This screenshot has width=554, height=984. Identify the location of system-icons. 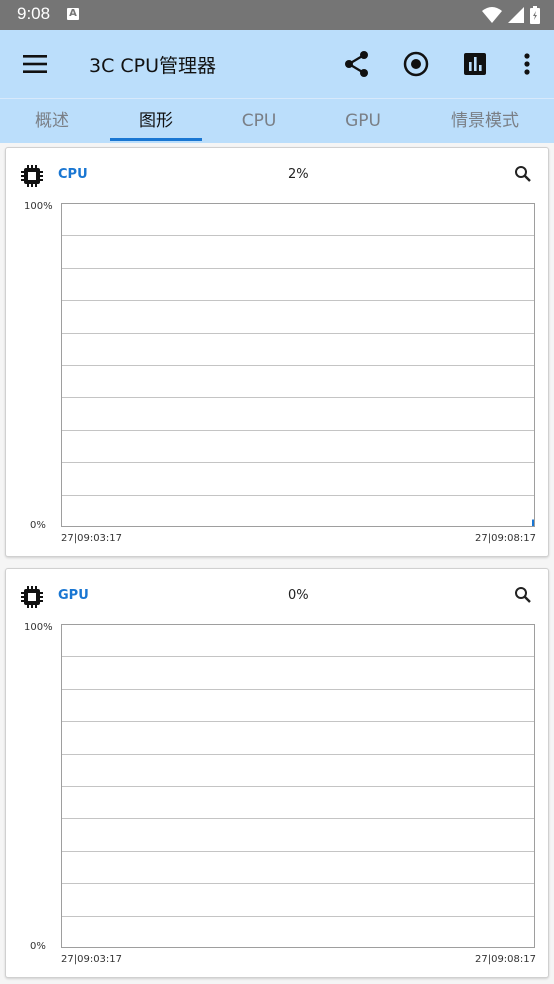
(511, 15).